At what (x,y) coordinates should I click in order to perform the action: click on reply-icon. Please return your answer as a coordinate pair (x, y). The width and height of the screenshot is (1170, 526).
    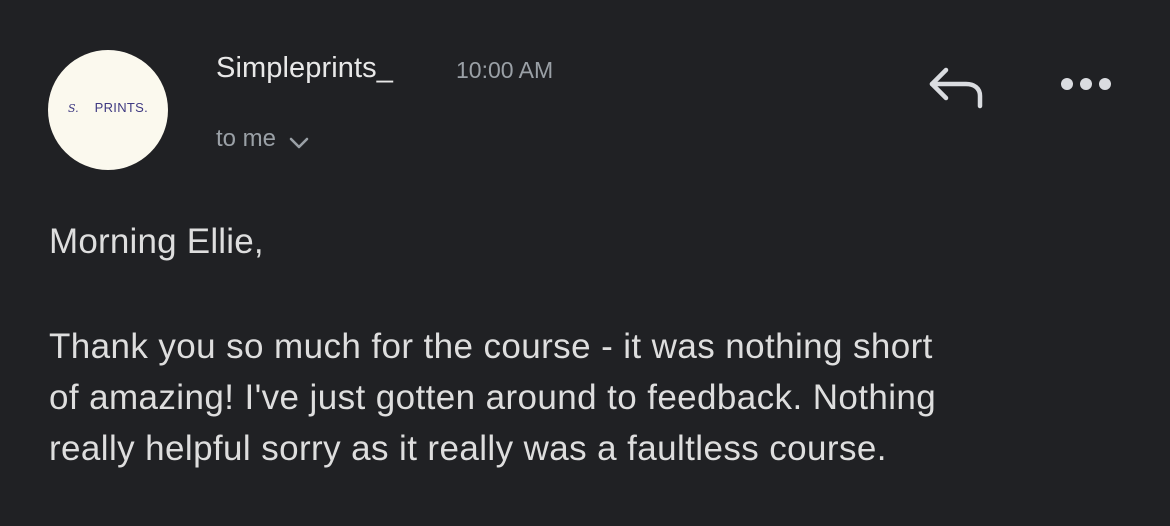
    Looking at the image, I should click on (954, 87).